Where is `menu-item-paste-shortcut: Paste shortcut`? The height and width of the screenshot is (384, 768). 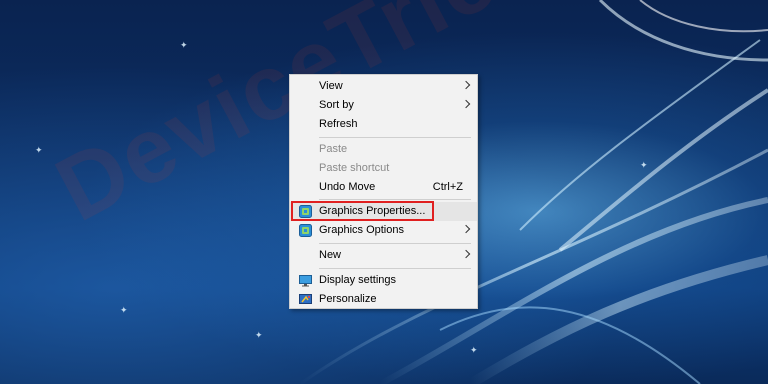 menu-item-paste-shortcut: Paste shortcut is located at coordinates (383, 168).